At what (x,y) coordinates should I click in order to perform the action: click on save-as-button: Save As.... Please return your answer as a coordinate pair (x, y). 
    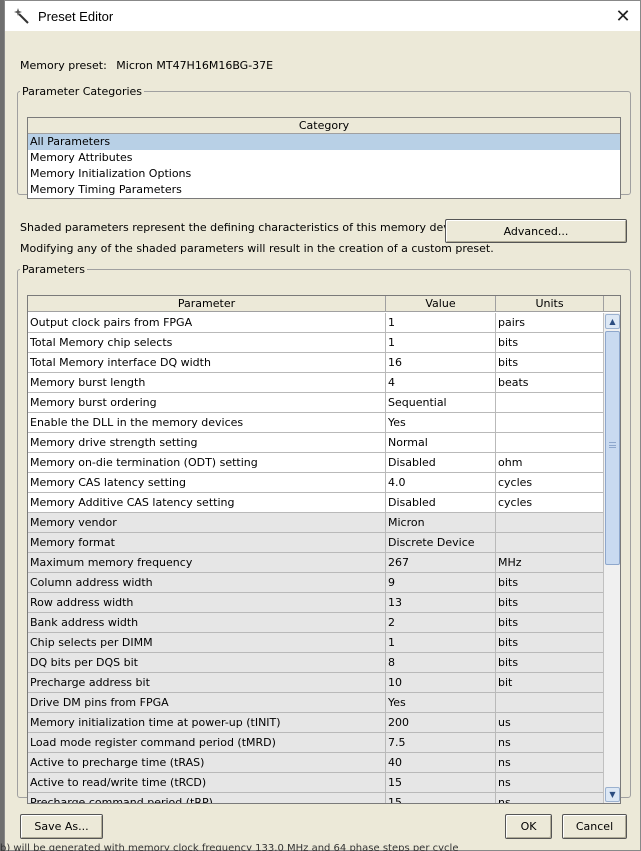
    Looking at the image, I should click on (61, 826).